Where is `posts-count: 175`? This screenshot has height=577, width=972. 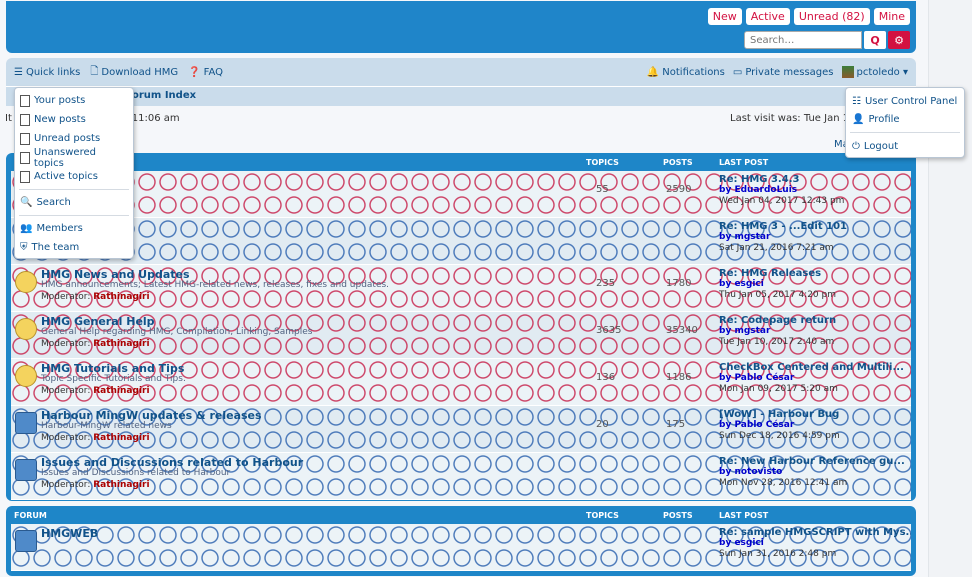
posts-count: 175 is located at coordinates (676, 424).